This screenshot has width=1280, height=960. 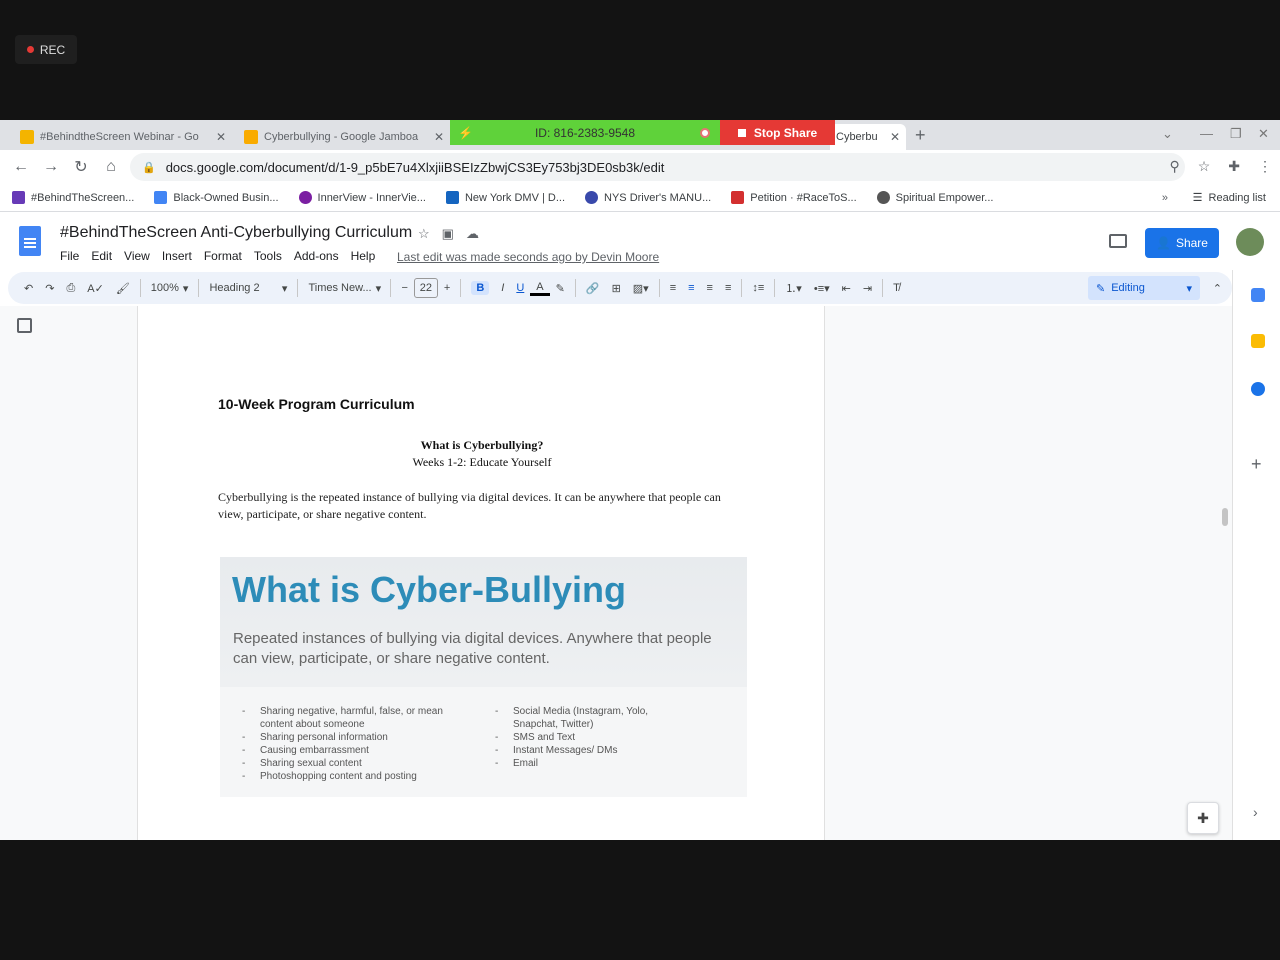 I want to click on highlight-icon: ✎, so click(x=560, y=288).